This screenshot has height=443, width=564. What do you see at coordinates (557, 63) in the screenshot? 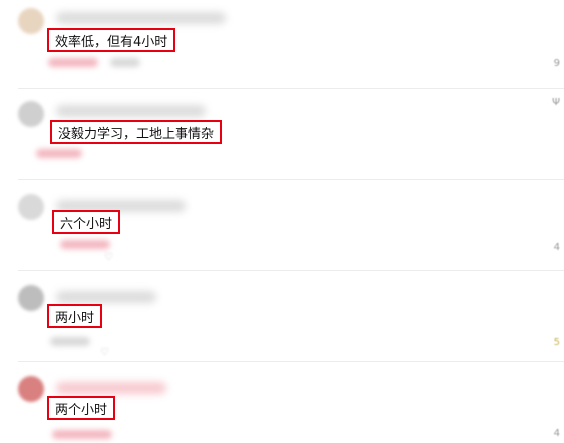
I see `reply-count: 9` at bounding box center [557, 63].